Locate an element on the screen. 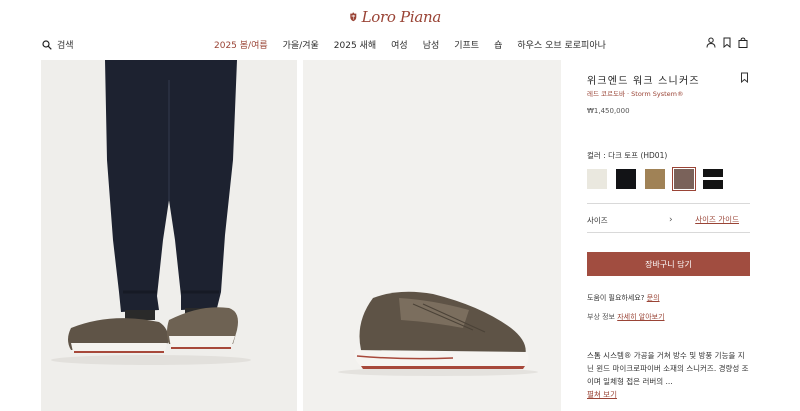 Image resolution: width=800 pixels, height=411 pixels. crest-icon is located at coordinates (353, 17).